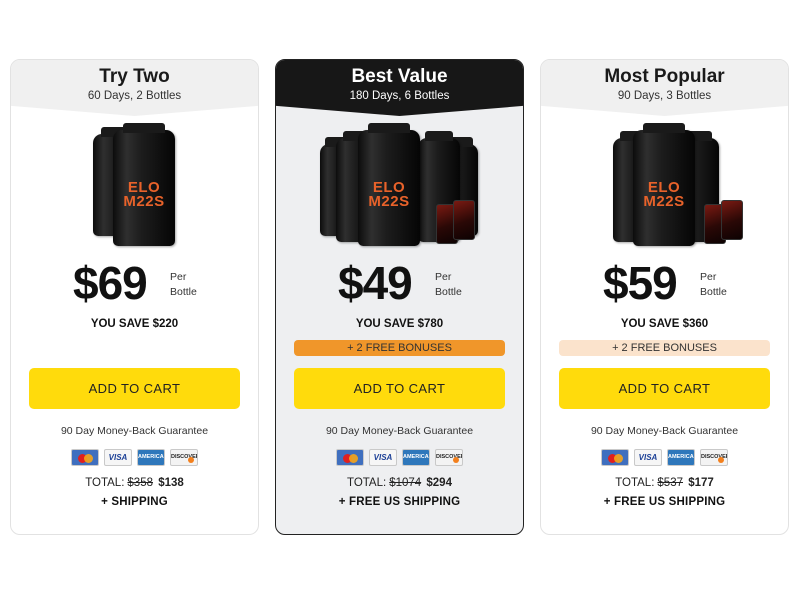 Image resolution: width=800 pixels, height=600 pixels. I want to click on total-line: TOTAL: $1074 $294, so click(399, 483).